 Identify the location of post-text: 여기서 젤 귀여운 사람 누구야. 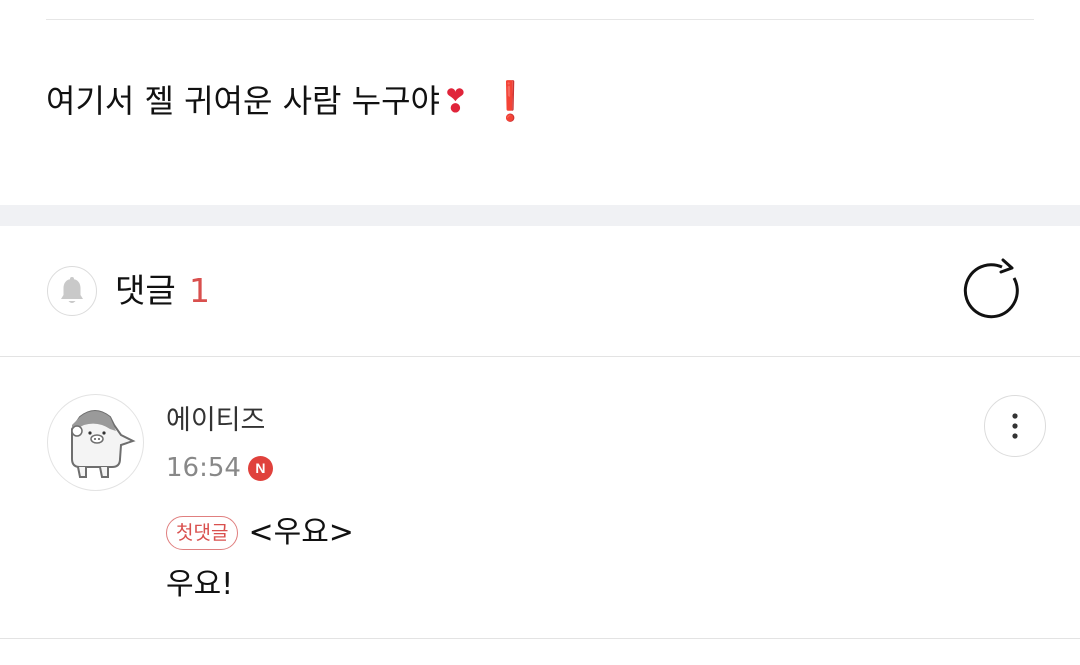
(243, 101).